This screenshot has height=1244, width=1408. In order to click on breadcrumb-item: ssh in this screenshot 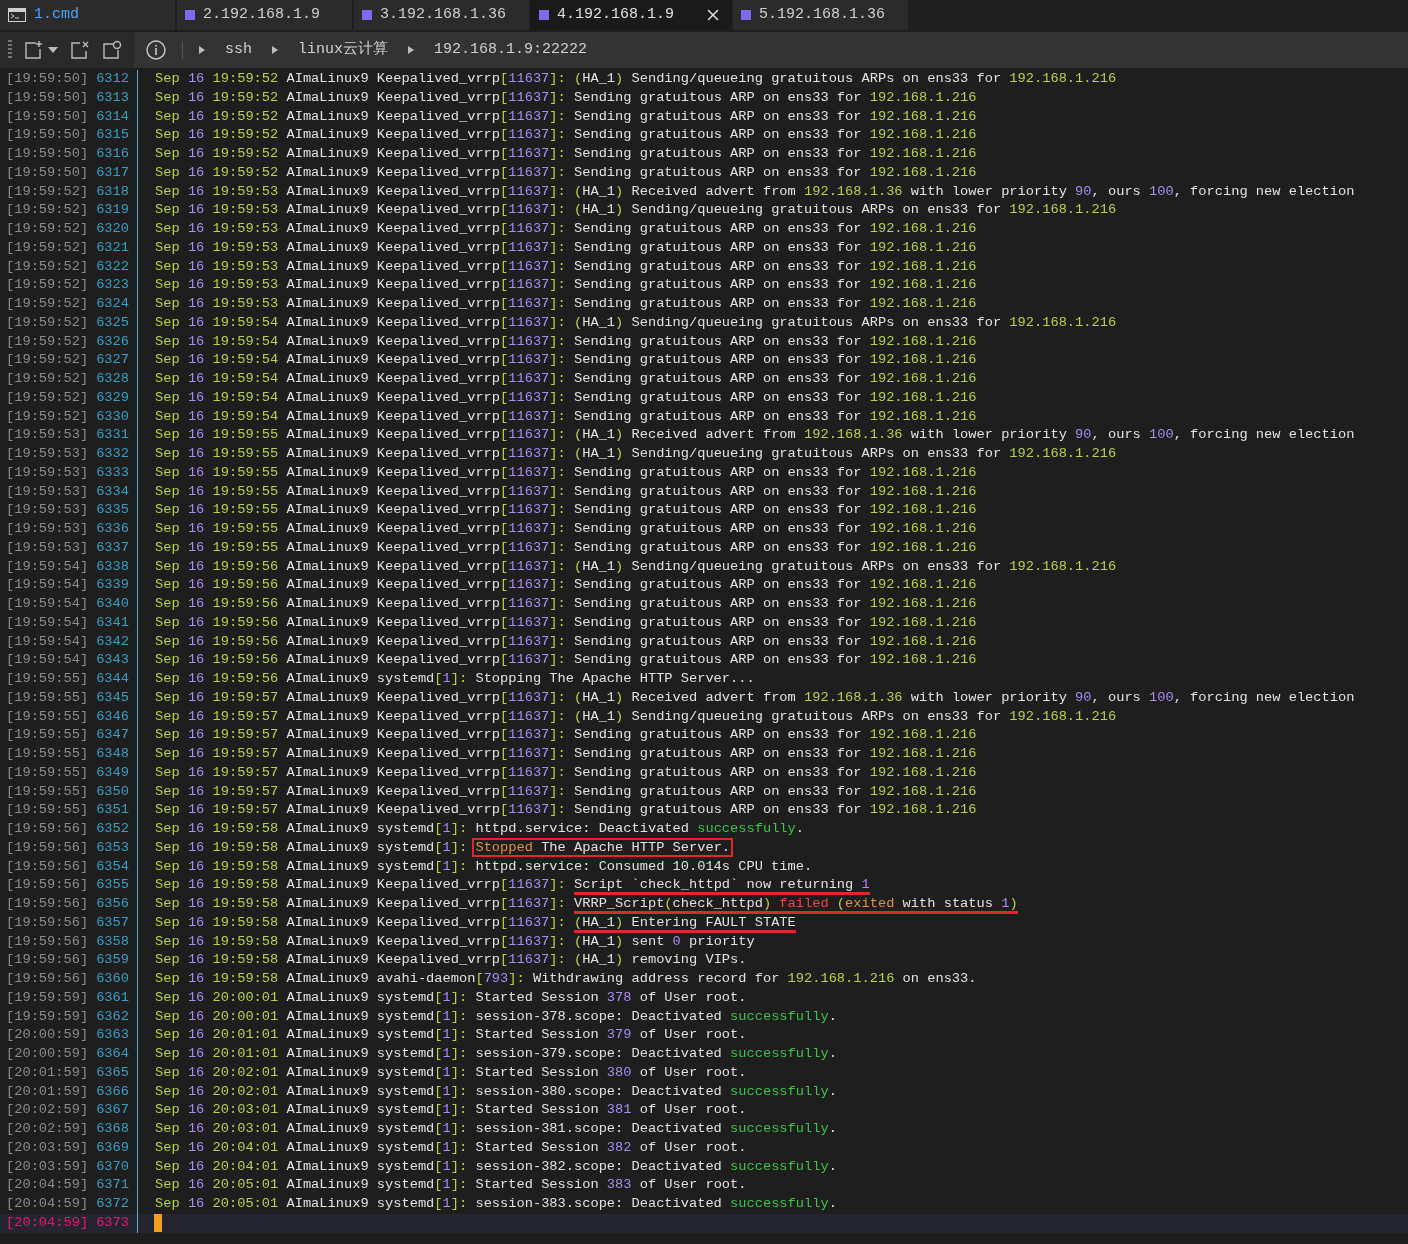, I will do `click(238, 50)`.